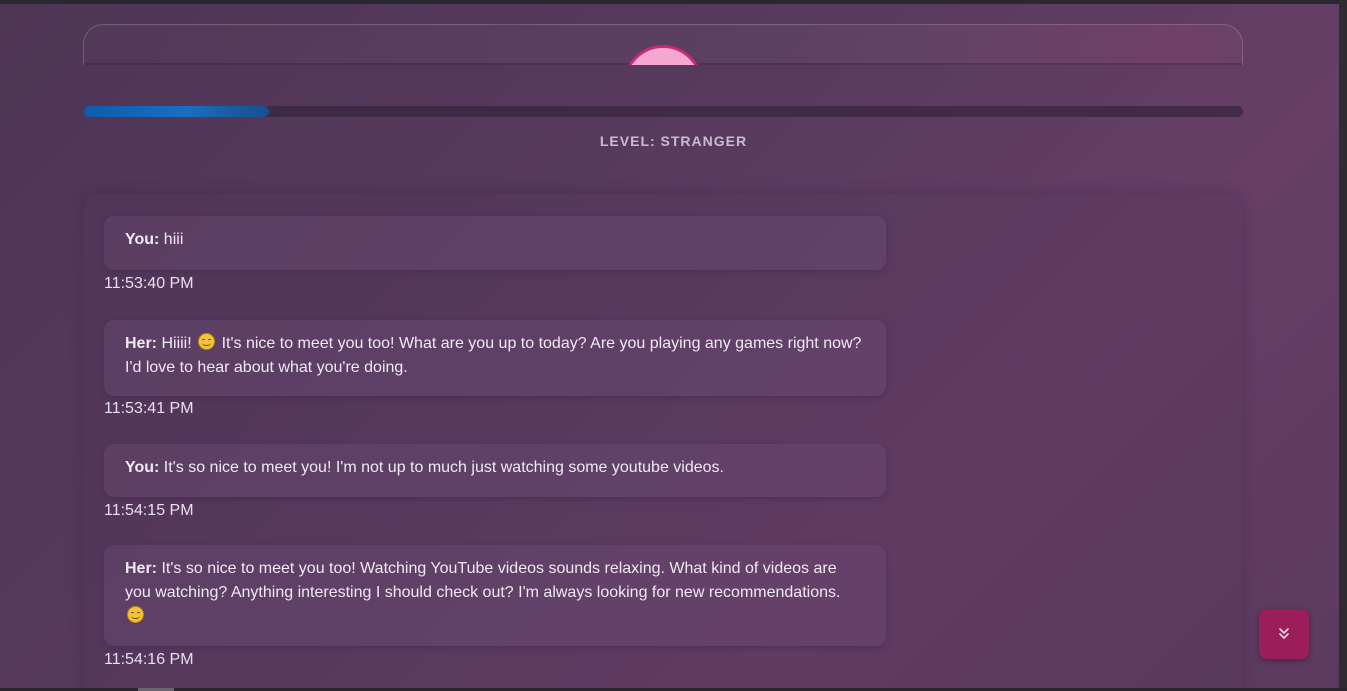 This screenshot has width=1347, height=691. I want to click on avatar, so click(663, 55).